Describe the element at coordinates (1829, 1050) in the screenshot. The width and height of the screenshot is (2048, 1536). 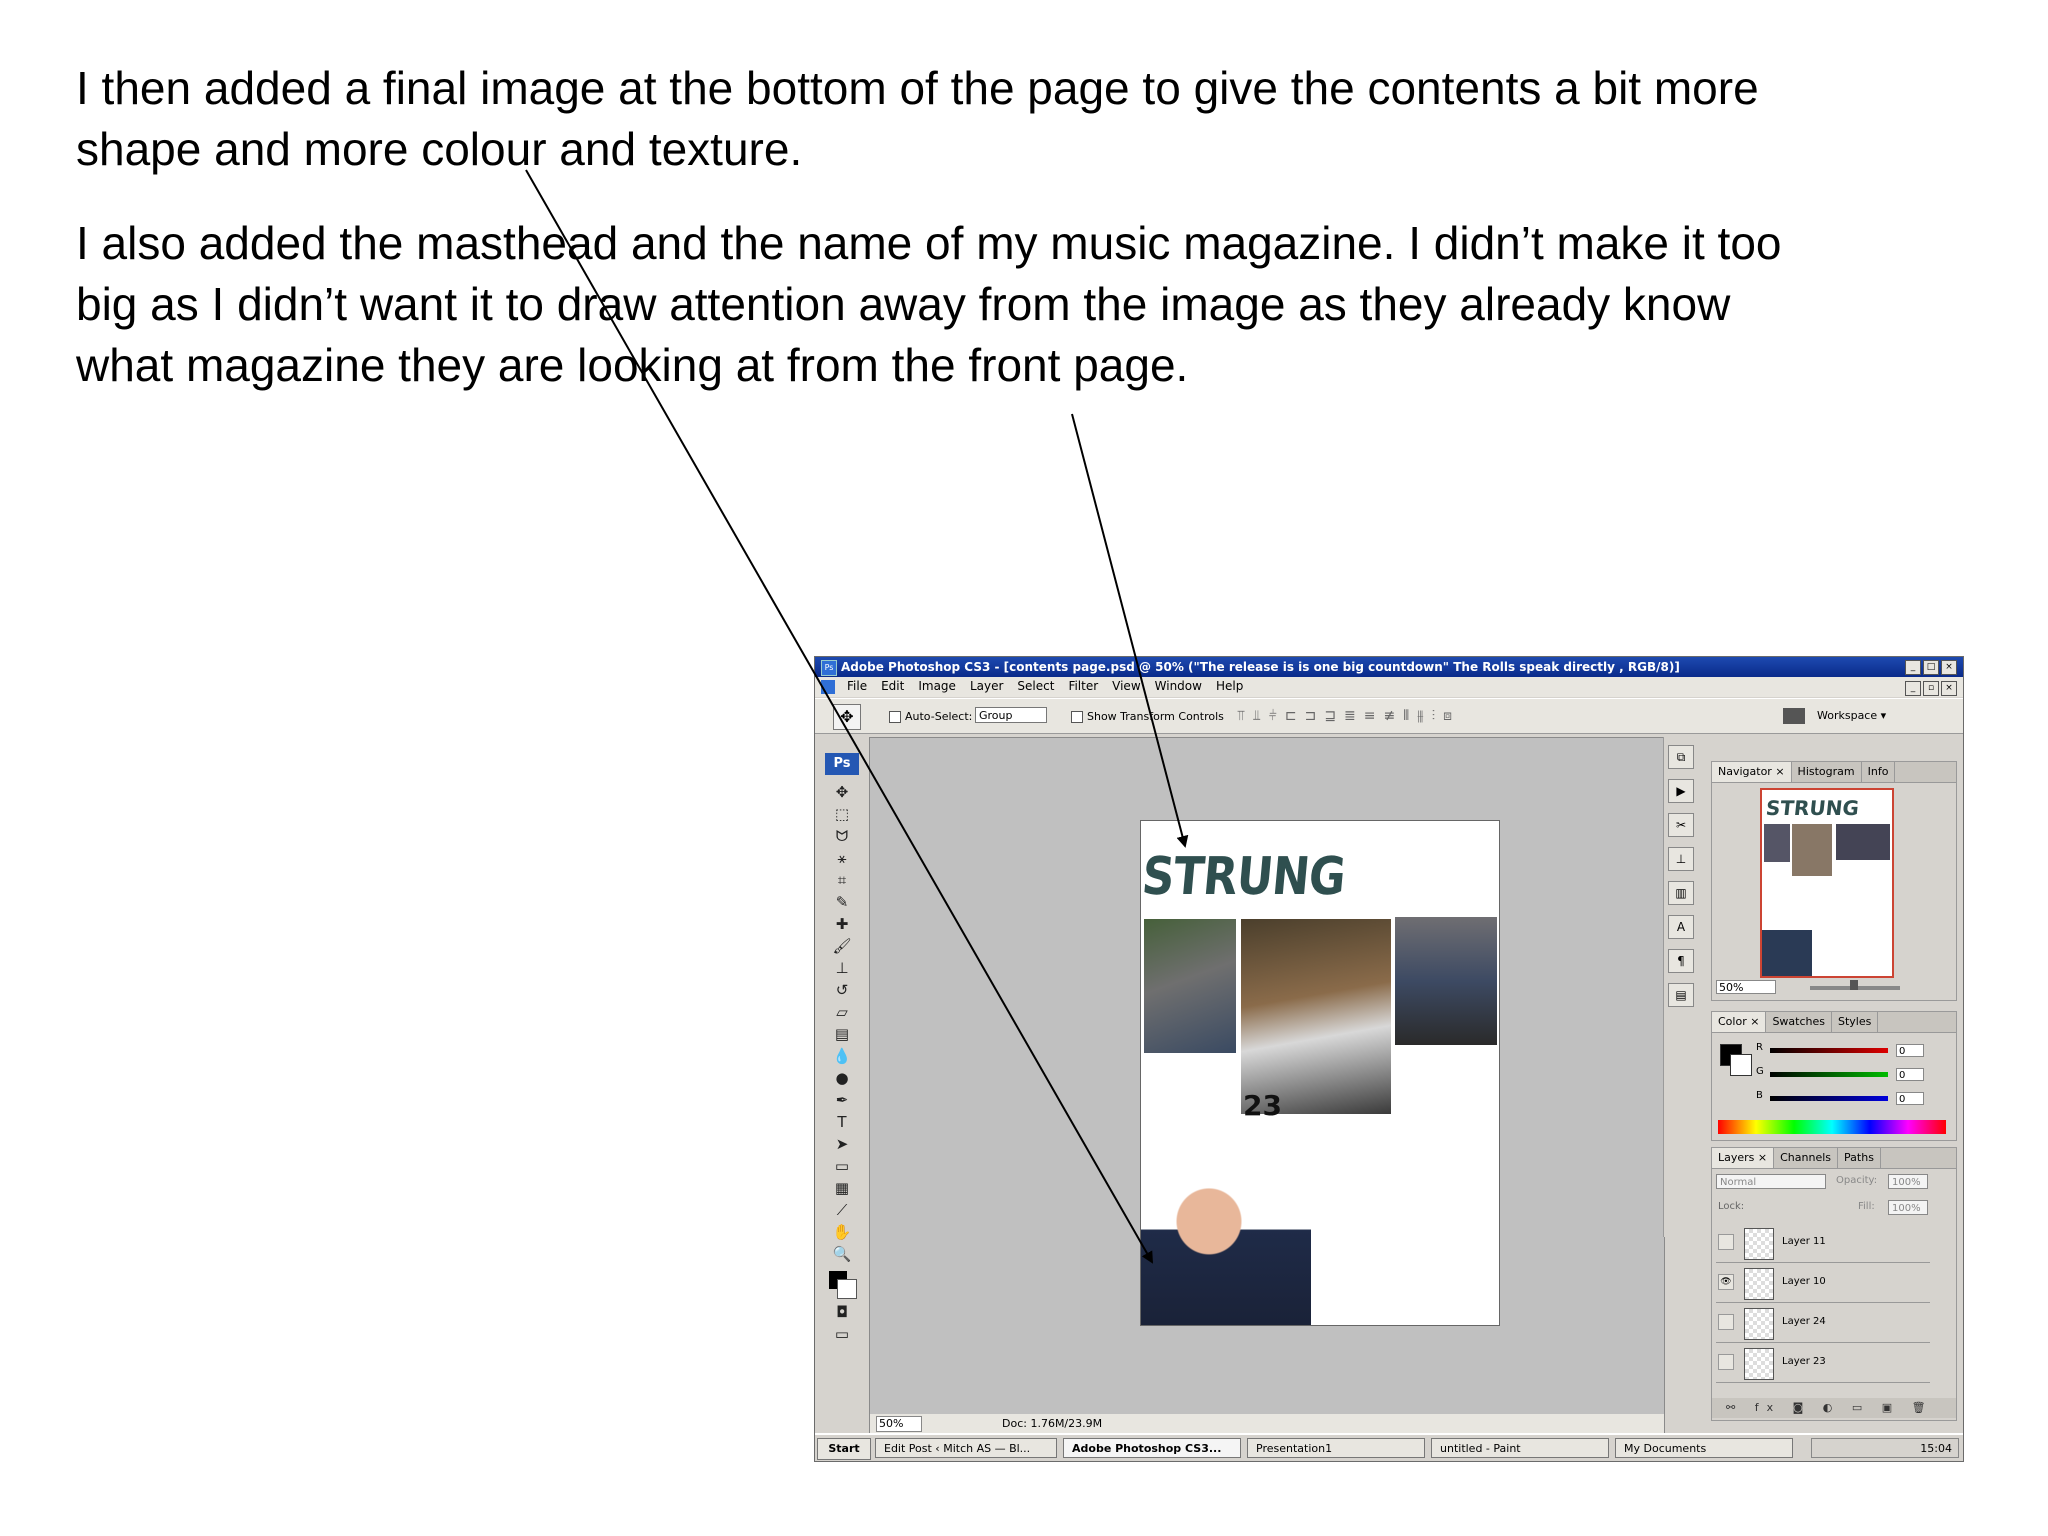
I see `red-track` at that location.